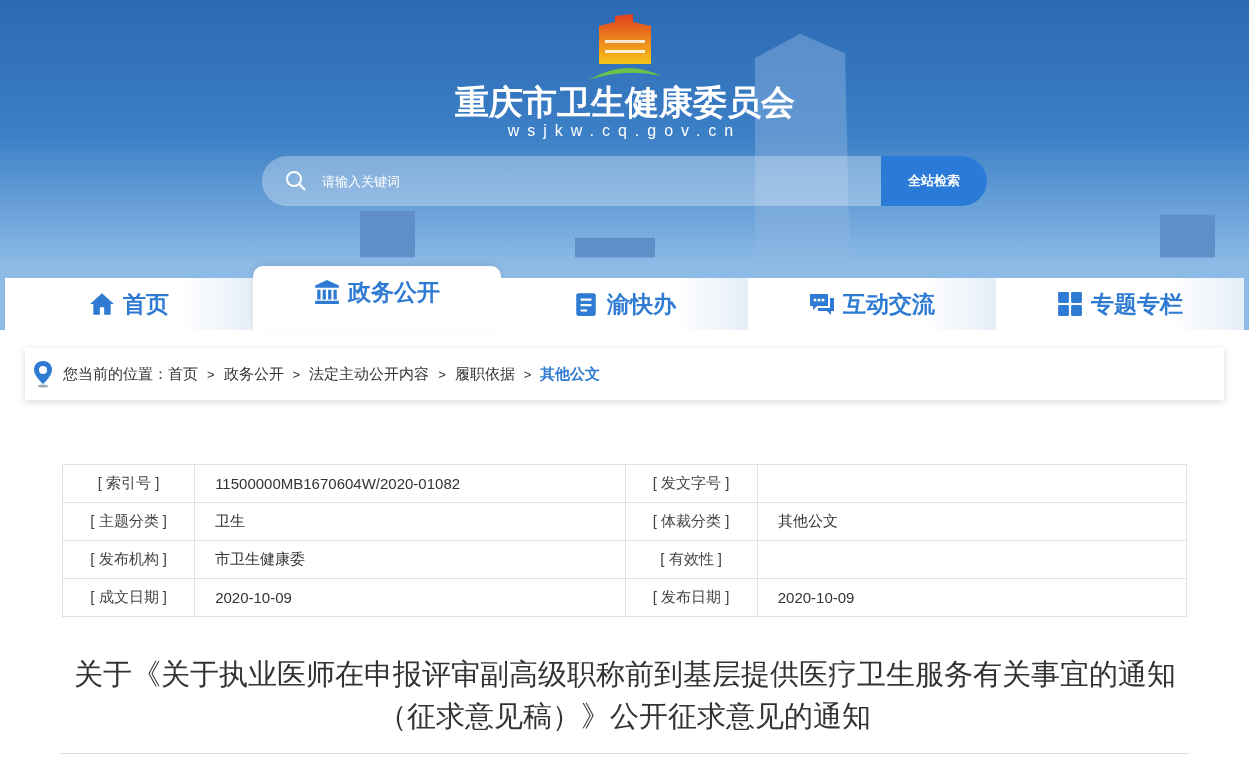 The image size is (1249, 761). I want to click on search-button: 全站检索, so click(934, 181).